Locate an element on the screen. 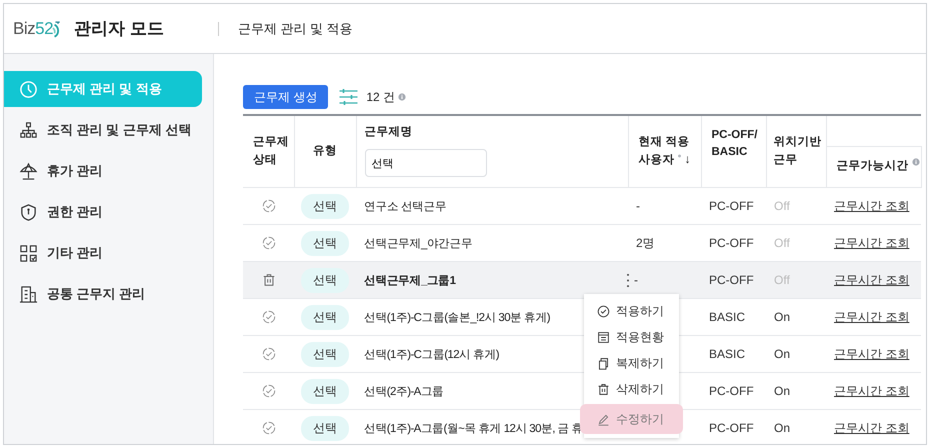 The image size is (932, 448). sidebar-item: 기타 관리 is located at coordinates (103, 253).